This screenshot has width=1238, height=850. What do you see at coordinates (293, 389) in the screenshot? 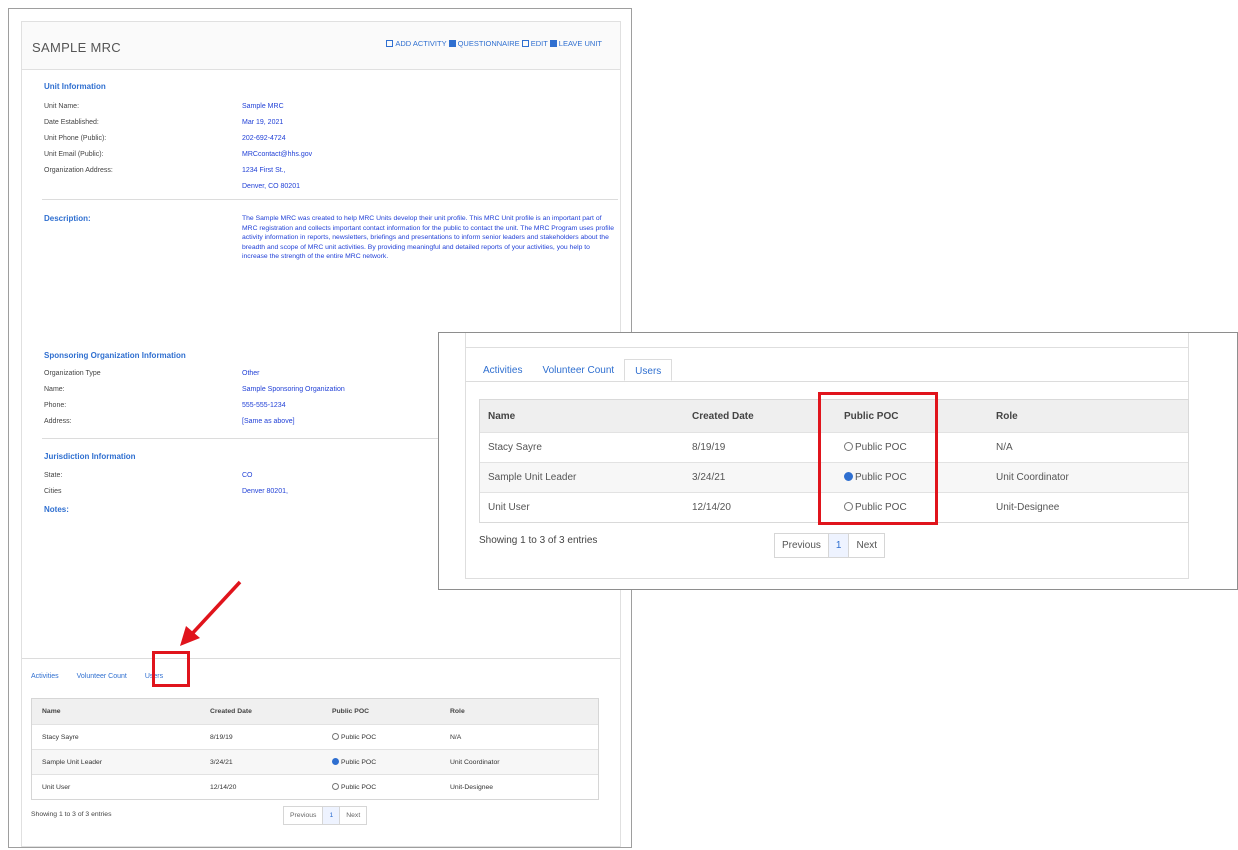
I see `sponsor-name-value: Sample Sponsoring Organization` at bounding box center [293, 389].